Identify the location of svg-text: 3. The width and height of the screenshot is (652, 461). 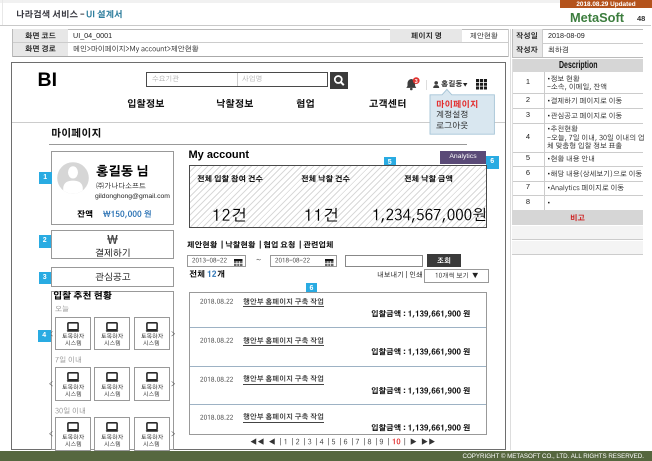
(416, 82).